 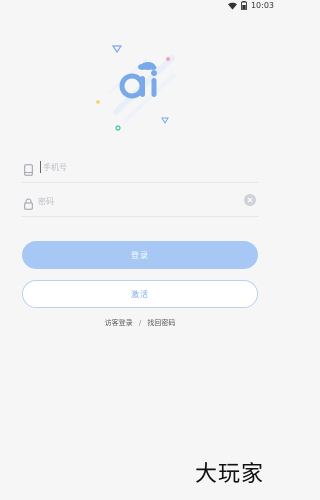 What do you see at coordinates (133, 201) in the screenshot?
I see `password-input` at bounding box center [133, 201].